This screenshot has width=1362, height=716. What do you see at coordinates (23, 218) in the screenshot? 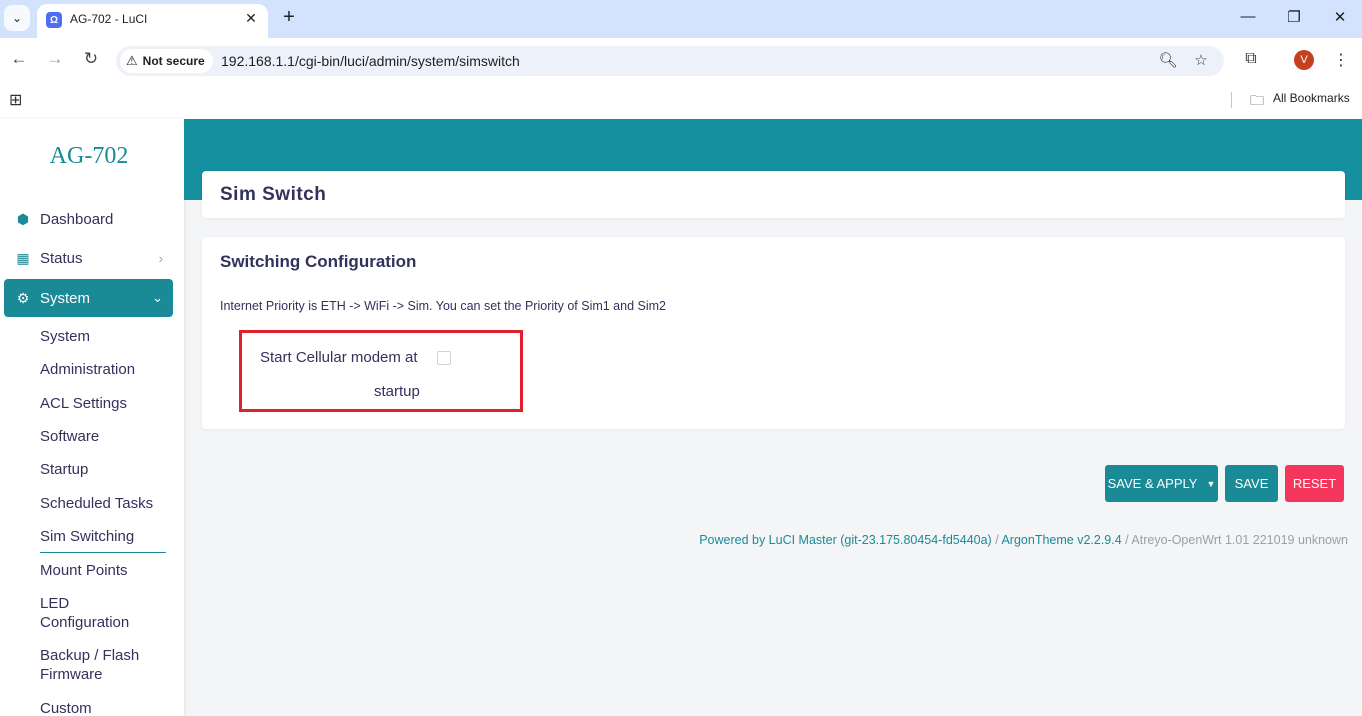
I see `cube-icon: ⬢` at bounding box center [23, 218].